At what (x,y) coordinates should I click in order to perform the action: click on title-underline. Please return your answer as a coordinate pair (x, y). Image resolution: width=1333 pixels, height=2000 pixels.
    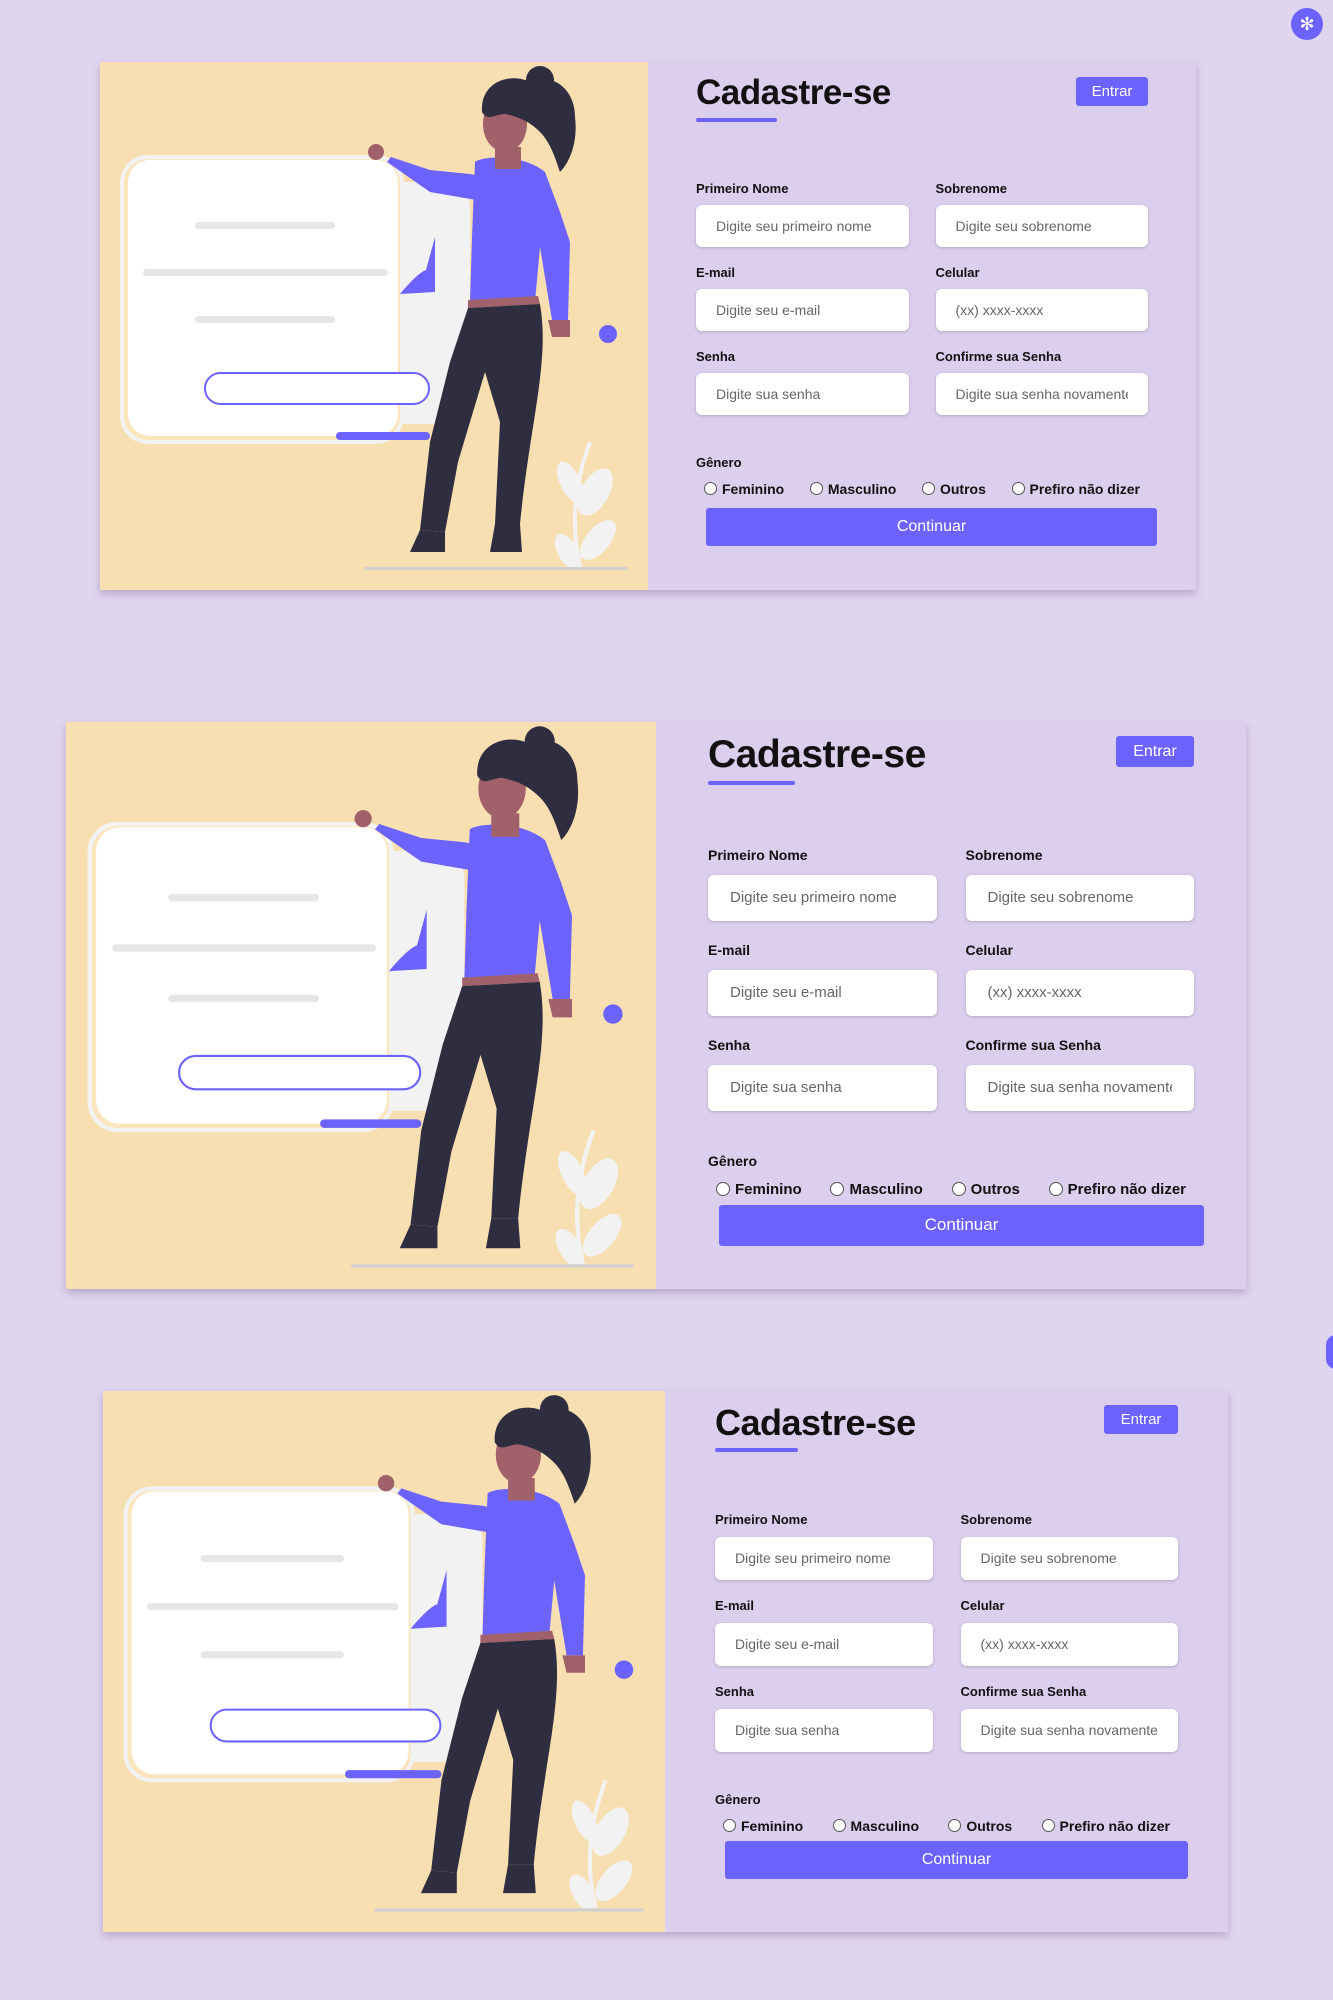
    Looking at the image, I should click on (751, 782).